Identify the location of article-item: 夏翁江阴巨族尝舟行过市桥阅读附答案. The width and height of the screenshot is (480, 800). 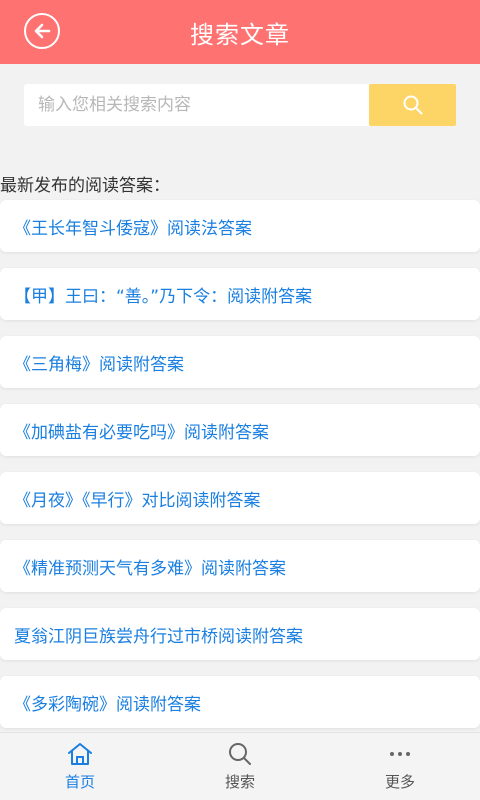
(240, 634).